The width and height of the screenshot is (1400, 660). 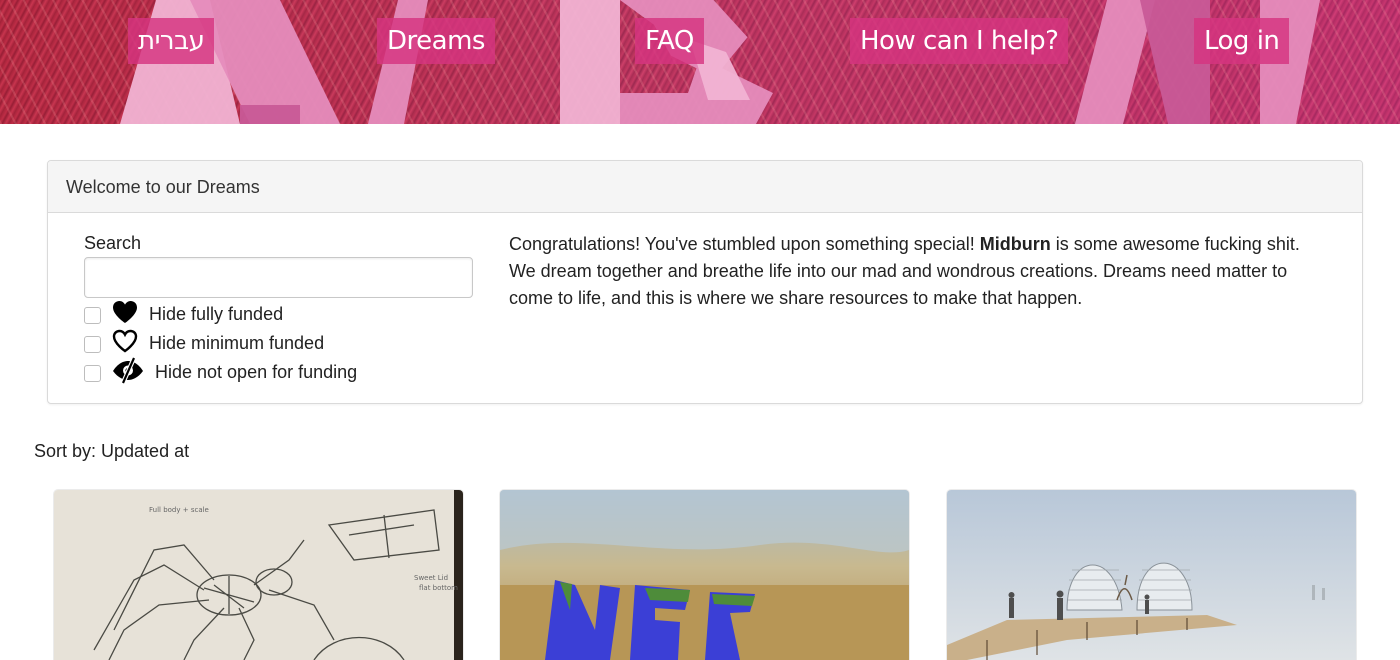 What do you see at coordinates (92, 373) in the screenshot?
I see `checkbox-hide-not-open` at bounding box center [92, 373].